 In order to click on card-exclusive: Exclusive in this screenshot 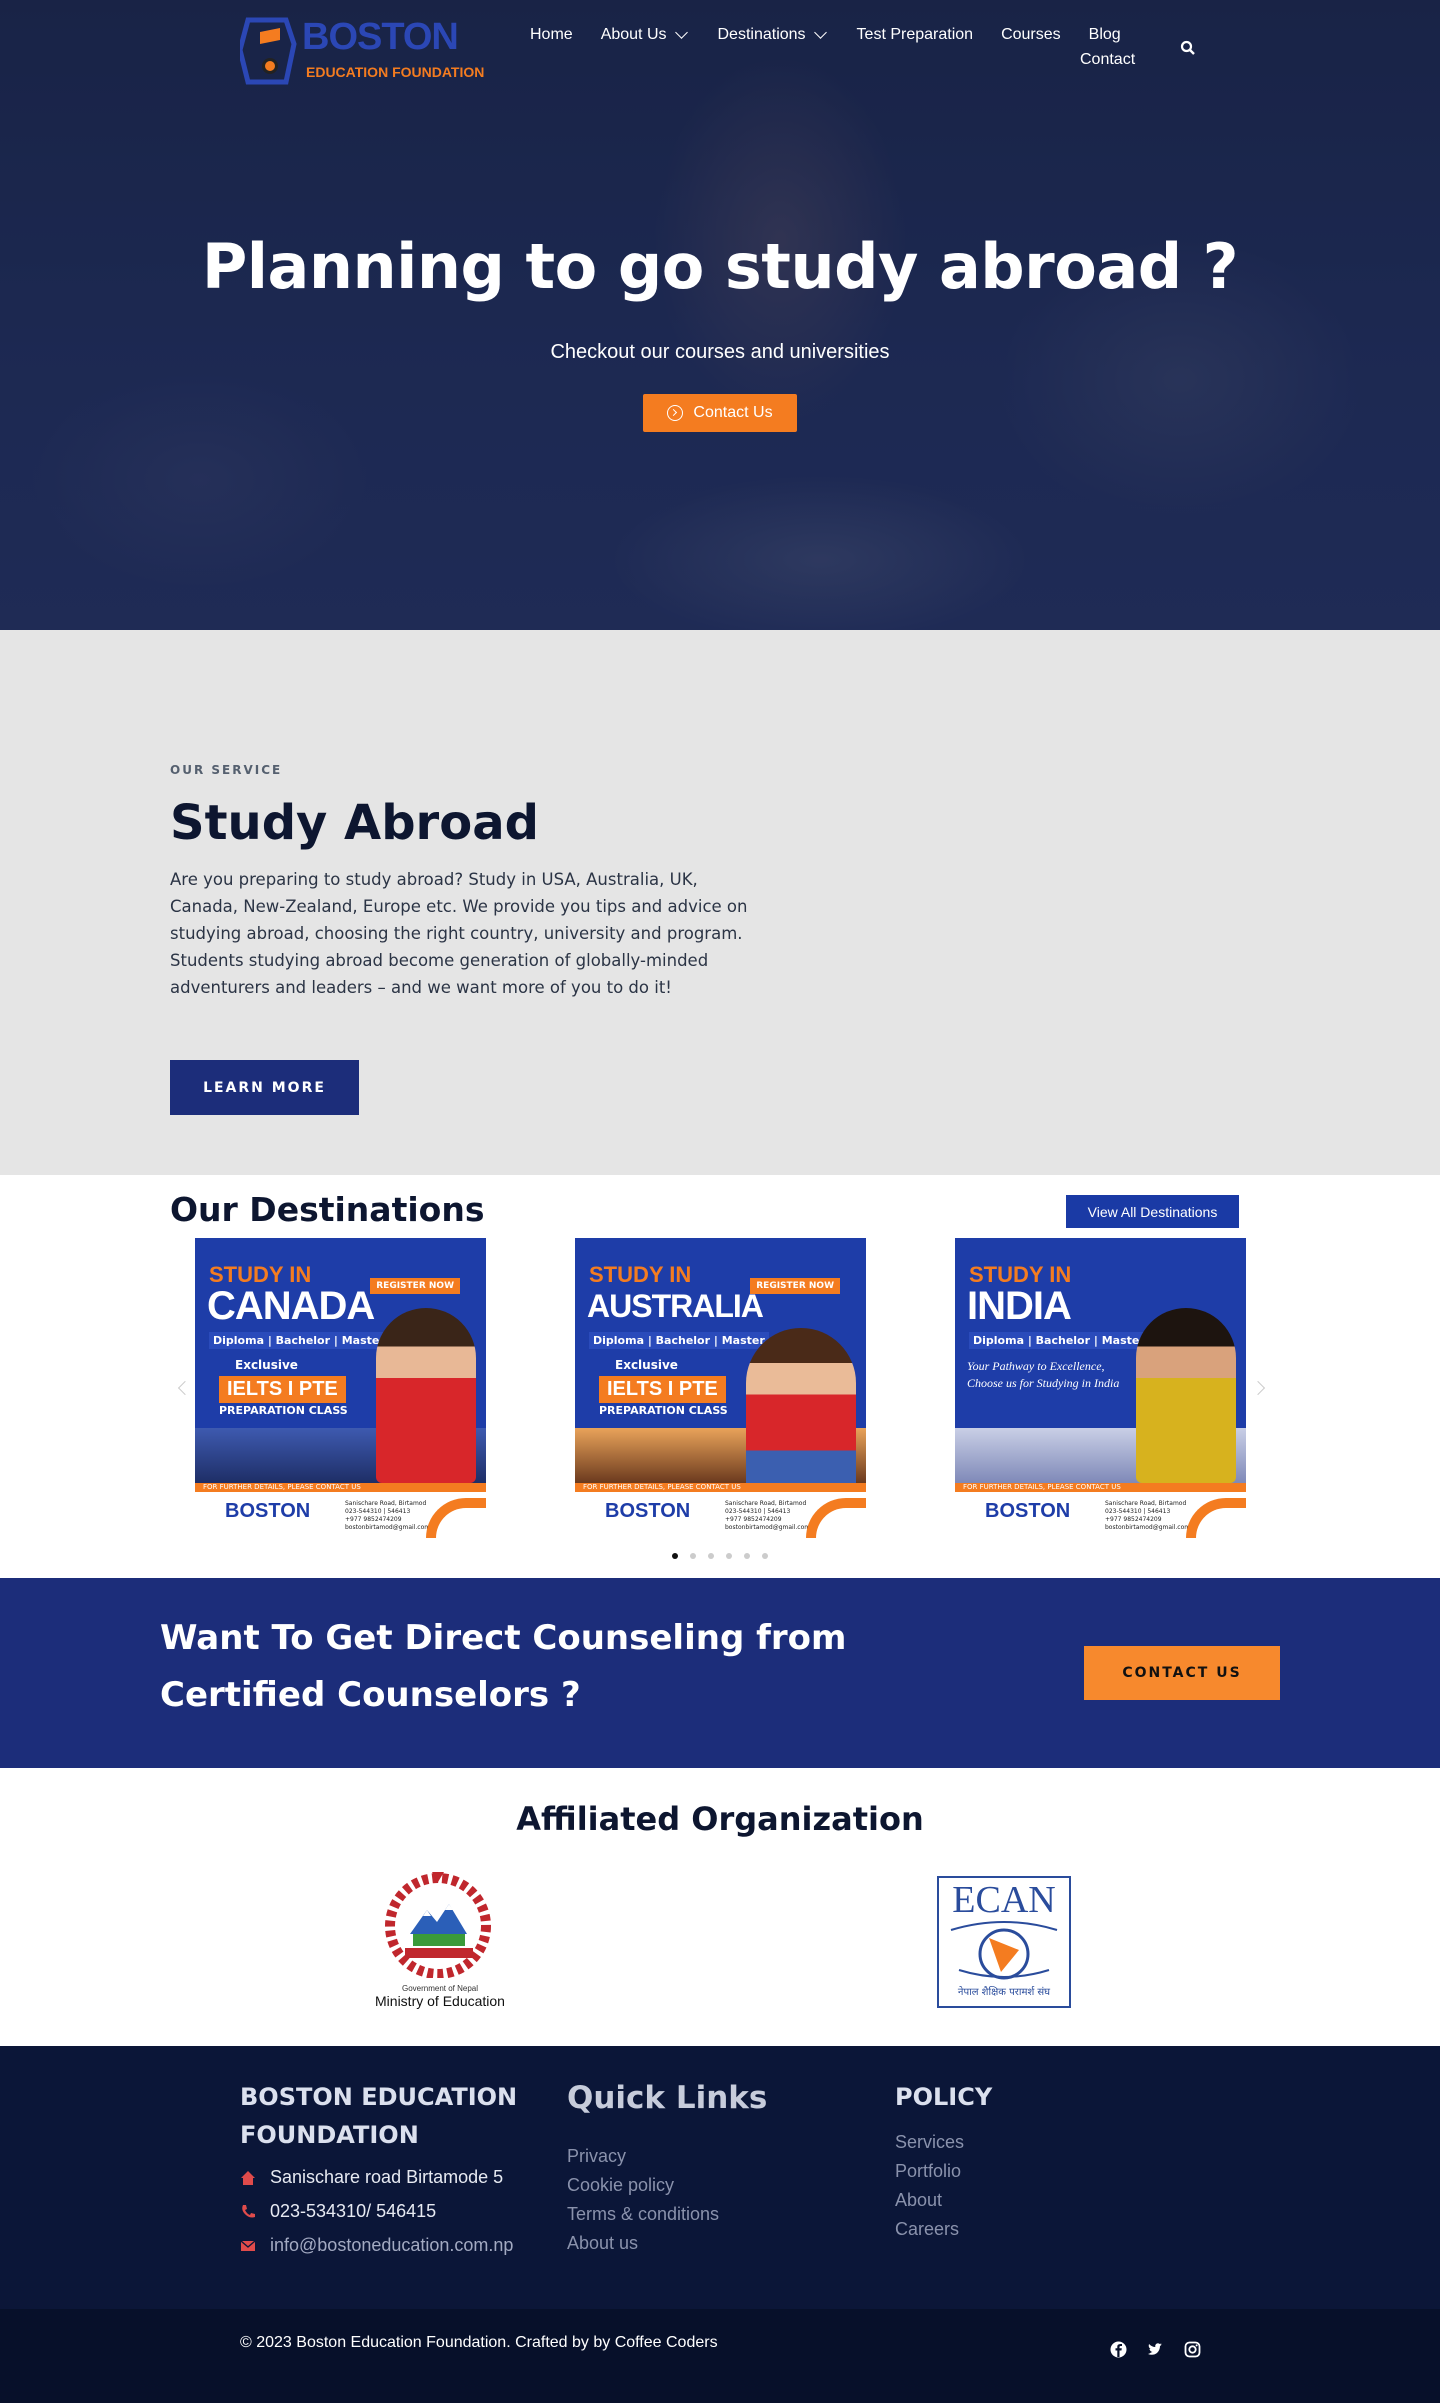, I will do `click(646, 1365)`.